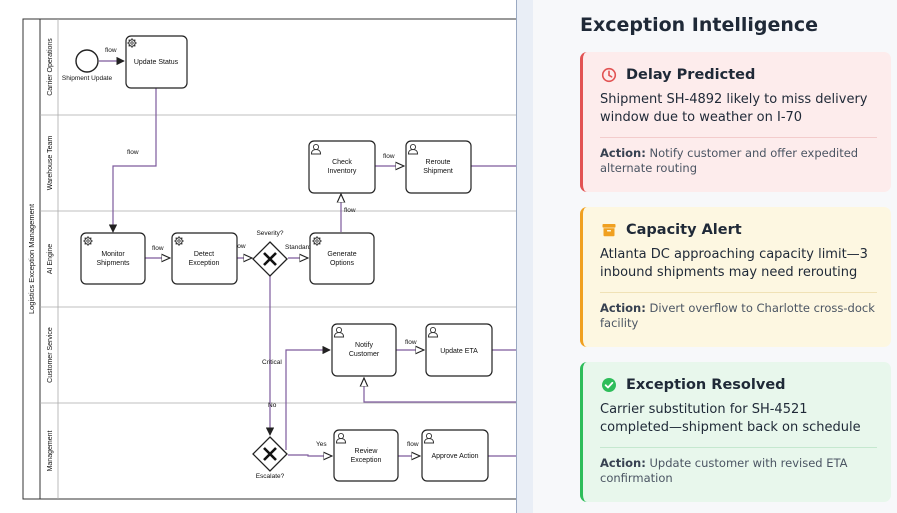 This screenshot has height=513, width=897. I want to click on task-generate-options: Generate Options, so click(342, 258).